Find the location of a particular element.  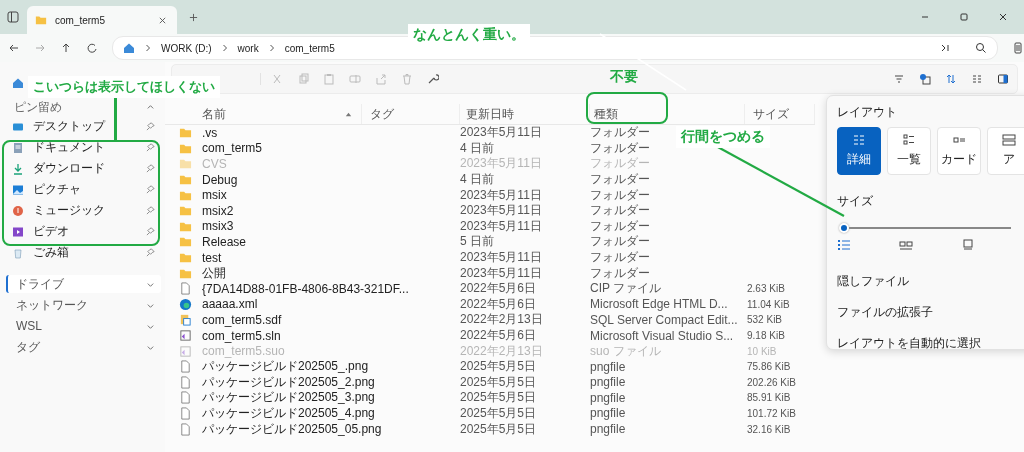

column-header: 名前 is located at coordinates (214, 114).